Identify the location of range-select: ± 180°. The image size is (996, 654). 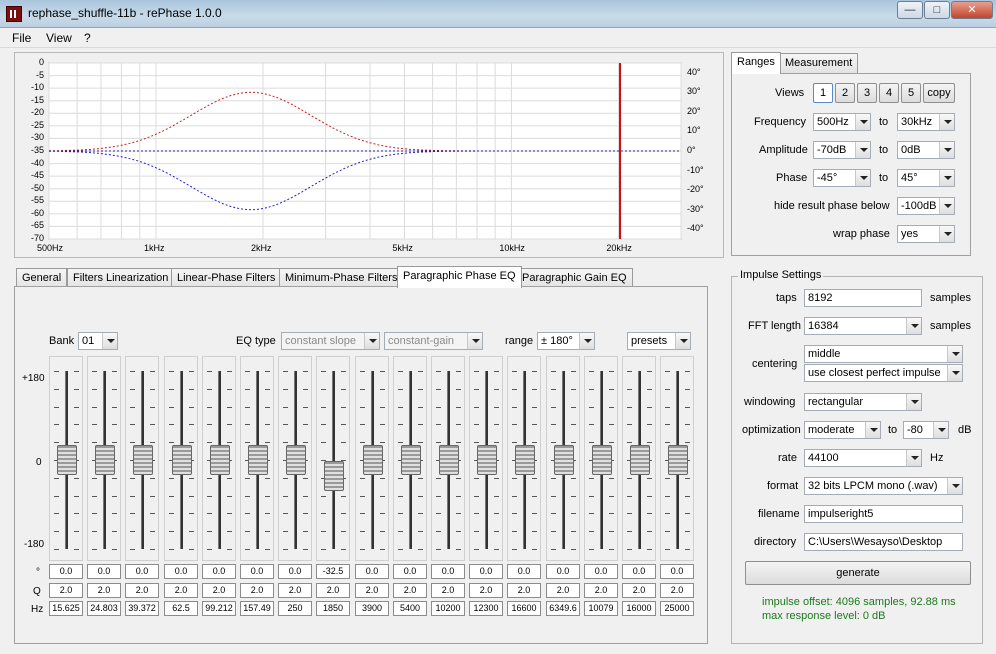
(566, 341).